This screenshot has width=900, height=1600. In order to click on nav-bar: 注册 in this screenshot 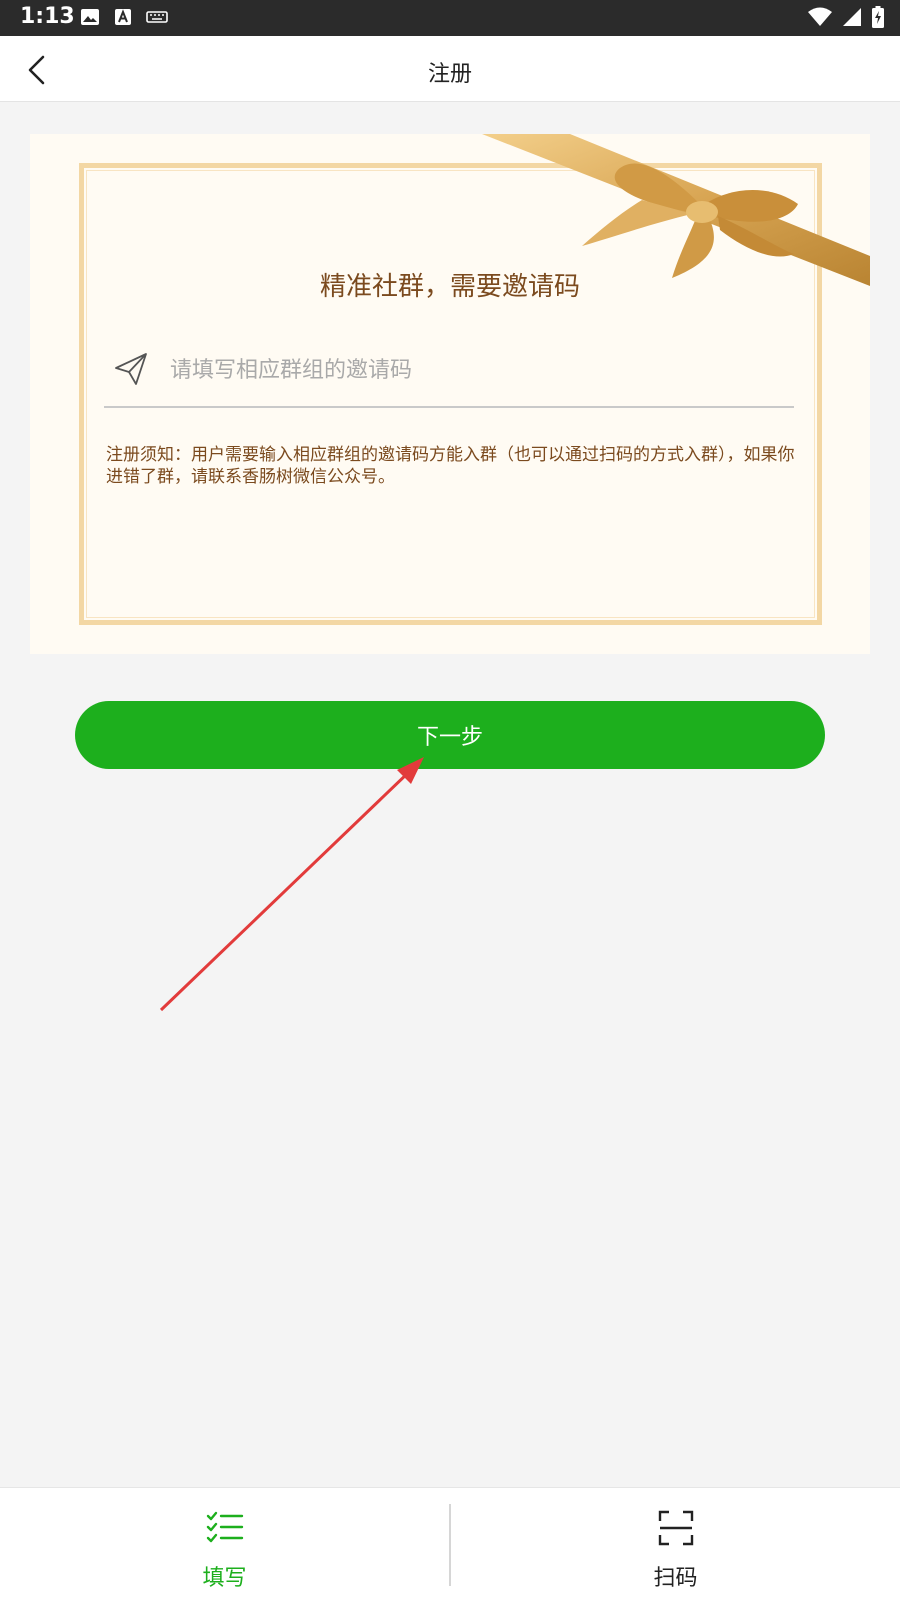, I will do `click(450, 69)`.